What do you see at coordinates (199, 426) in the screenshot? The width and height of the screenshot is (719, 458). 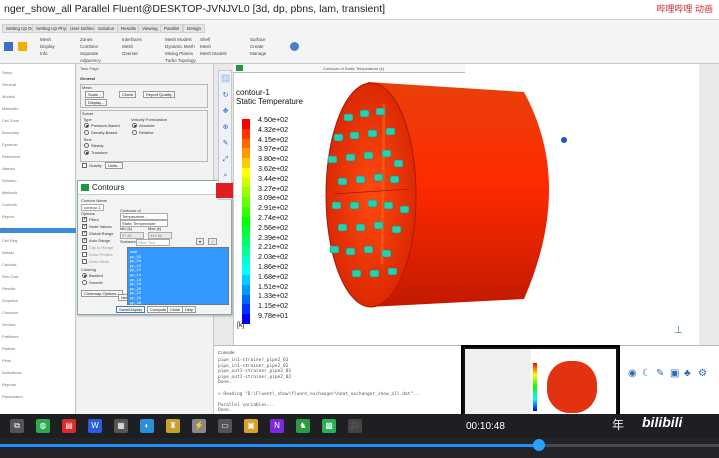 I see `vscode-icon: ⚡` at bounding box center [199, 426].